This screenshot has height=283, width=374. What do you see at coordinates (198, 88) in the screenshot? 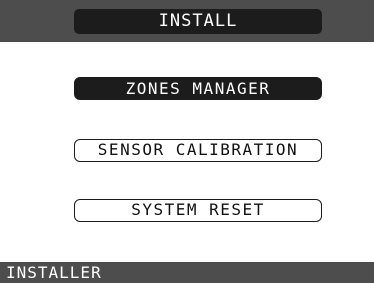
I see `zones-manager-button: ZONES MANAGER` at bounding box center [198, 88].